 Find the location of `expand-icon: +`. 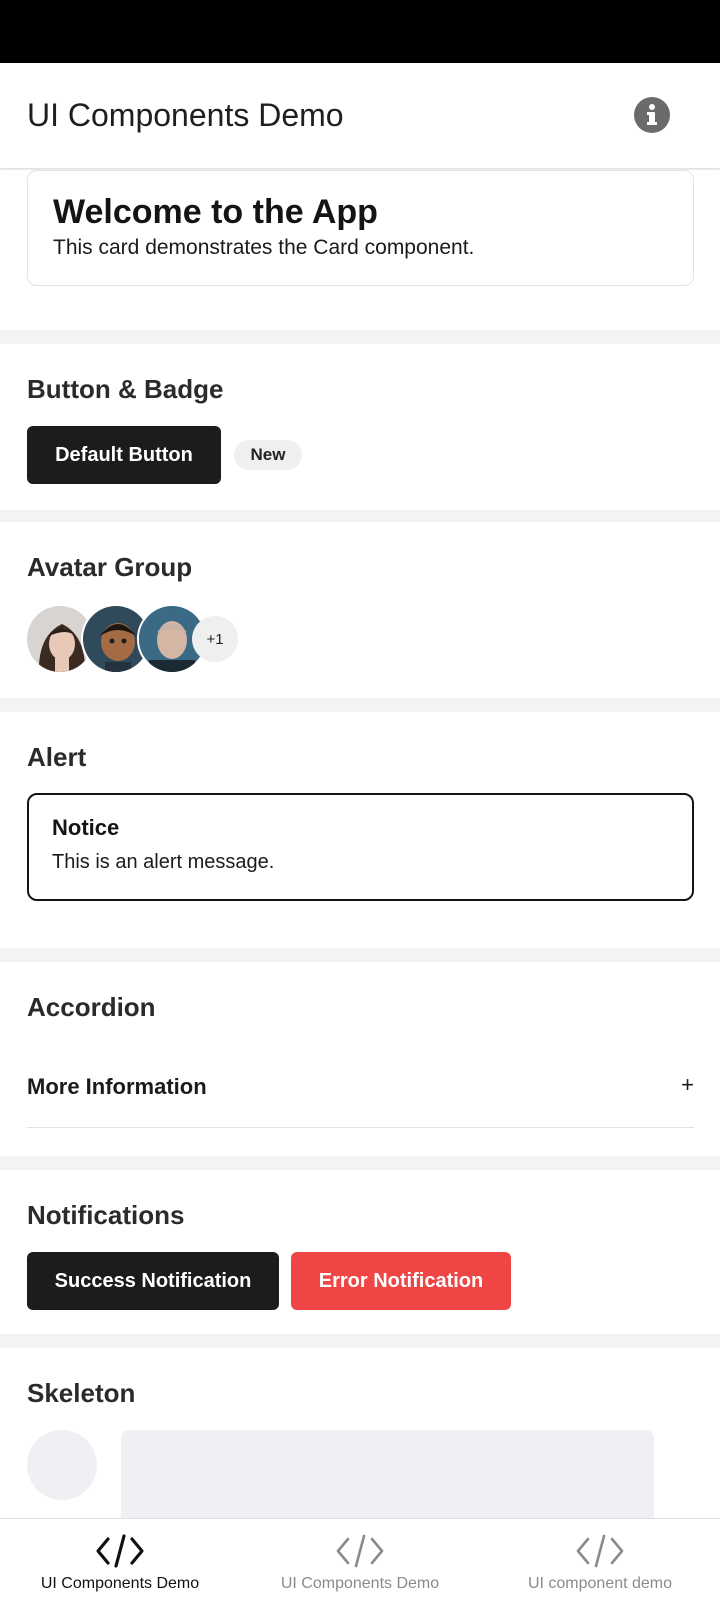

expand-icon: + is located at coordinates (687, 1085).